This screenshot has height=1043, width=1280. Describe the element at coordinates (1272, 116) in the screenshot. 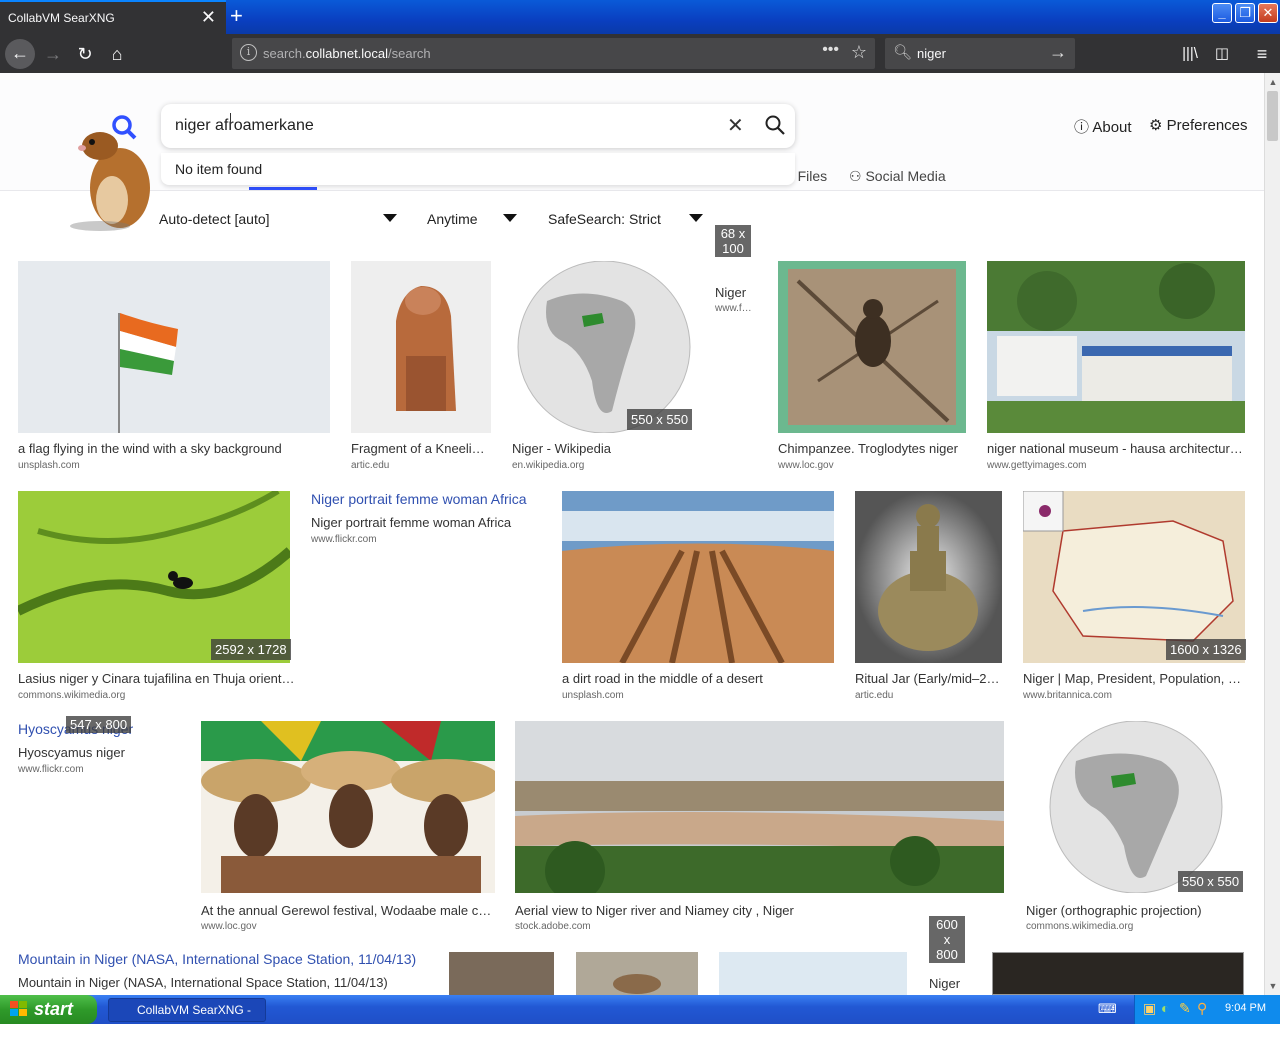

I see `scrollbar-thumb` at that location.